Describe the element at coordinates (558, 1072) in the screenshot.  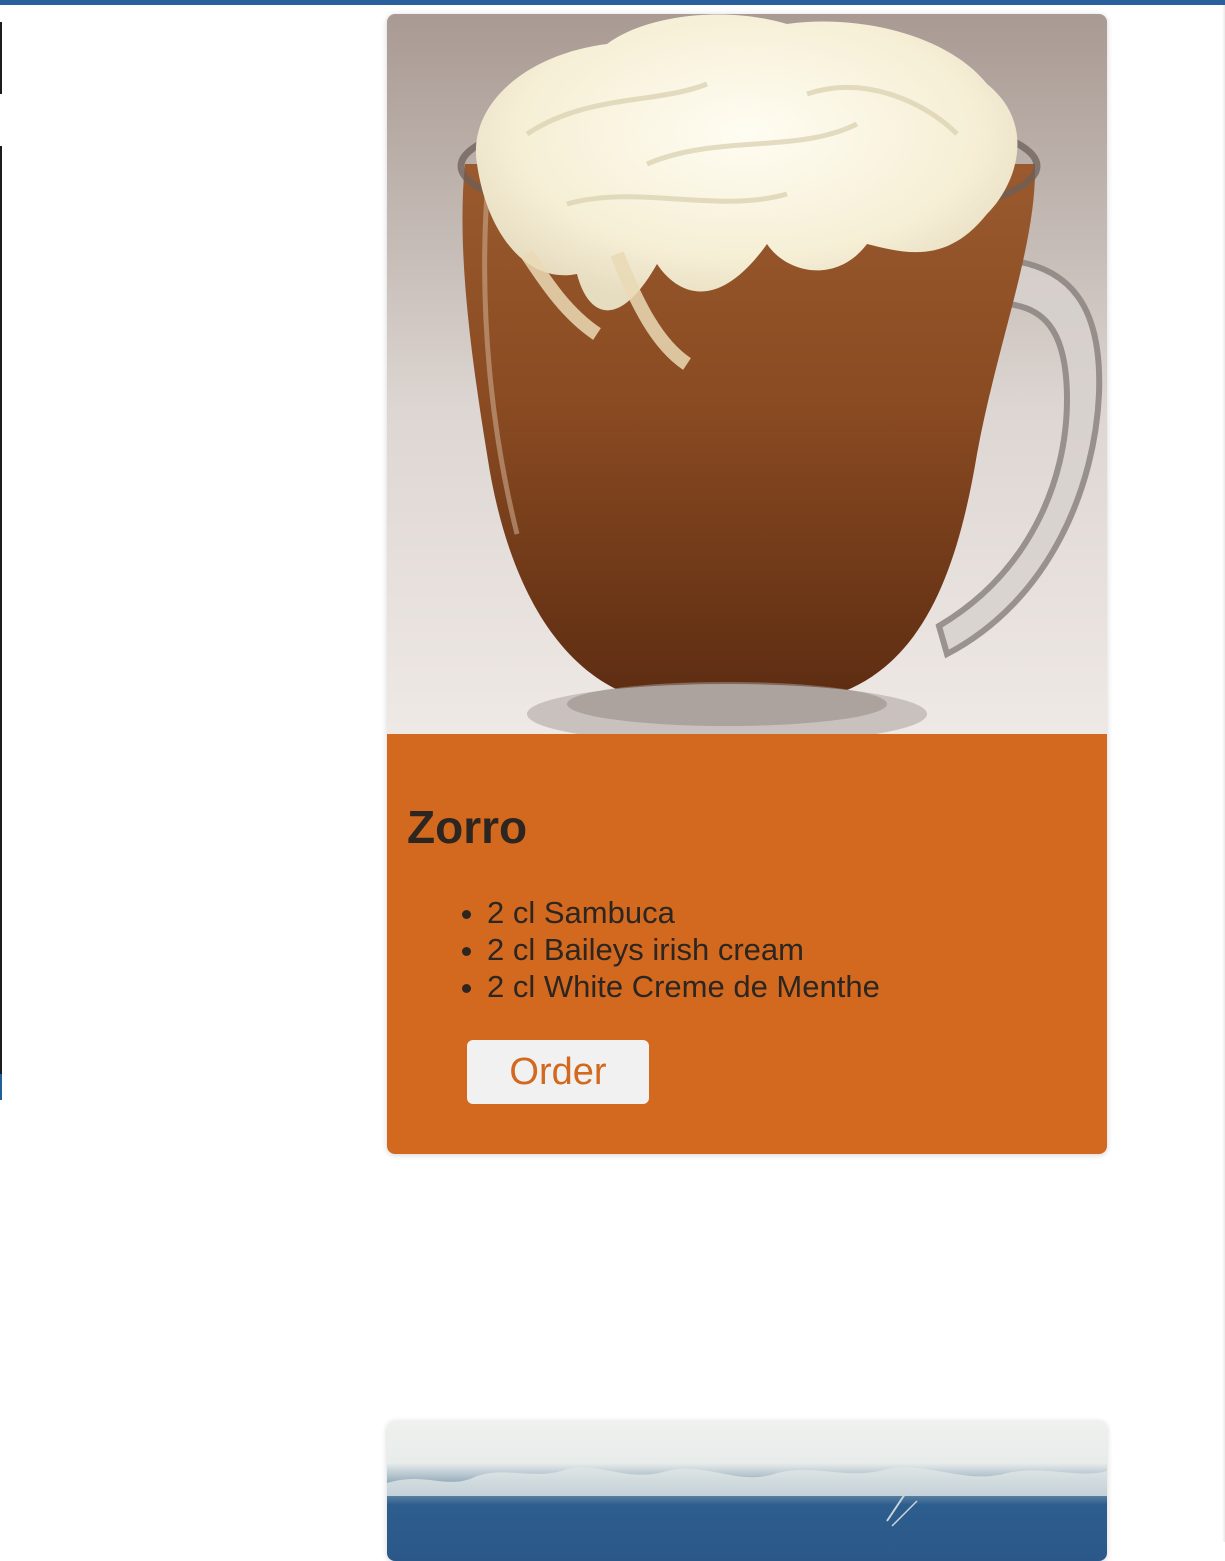
I see `order-button: Order` at that location.